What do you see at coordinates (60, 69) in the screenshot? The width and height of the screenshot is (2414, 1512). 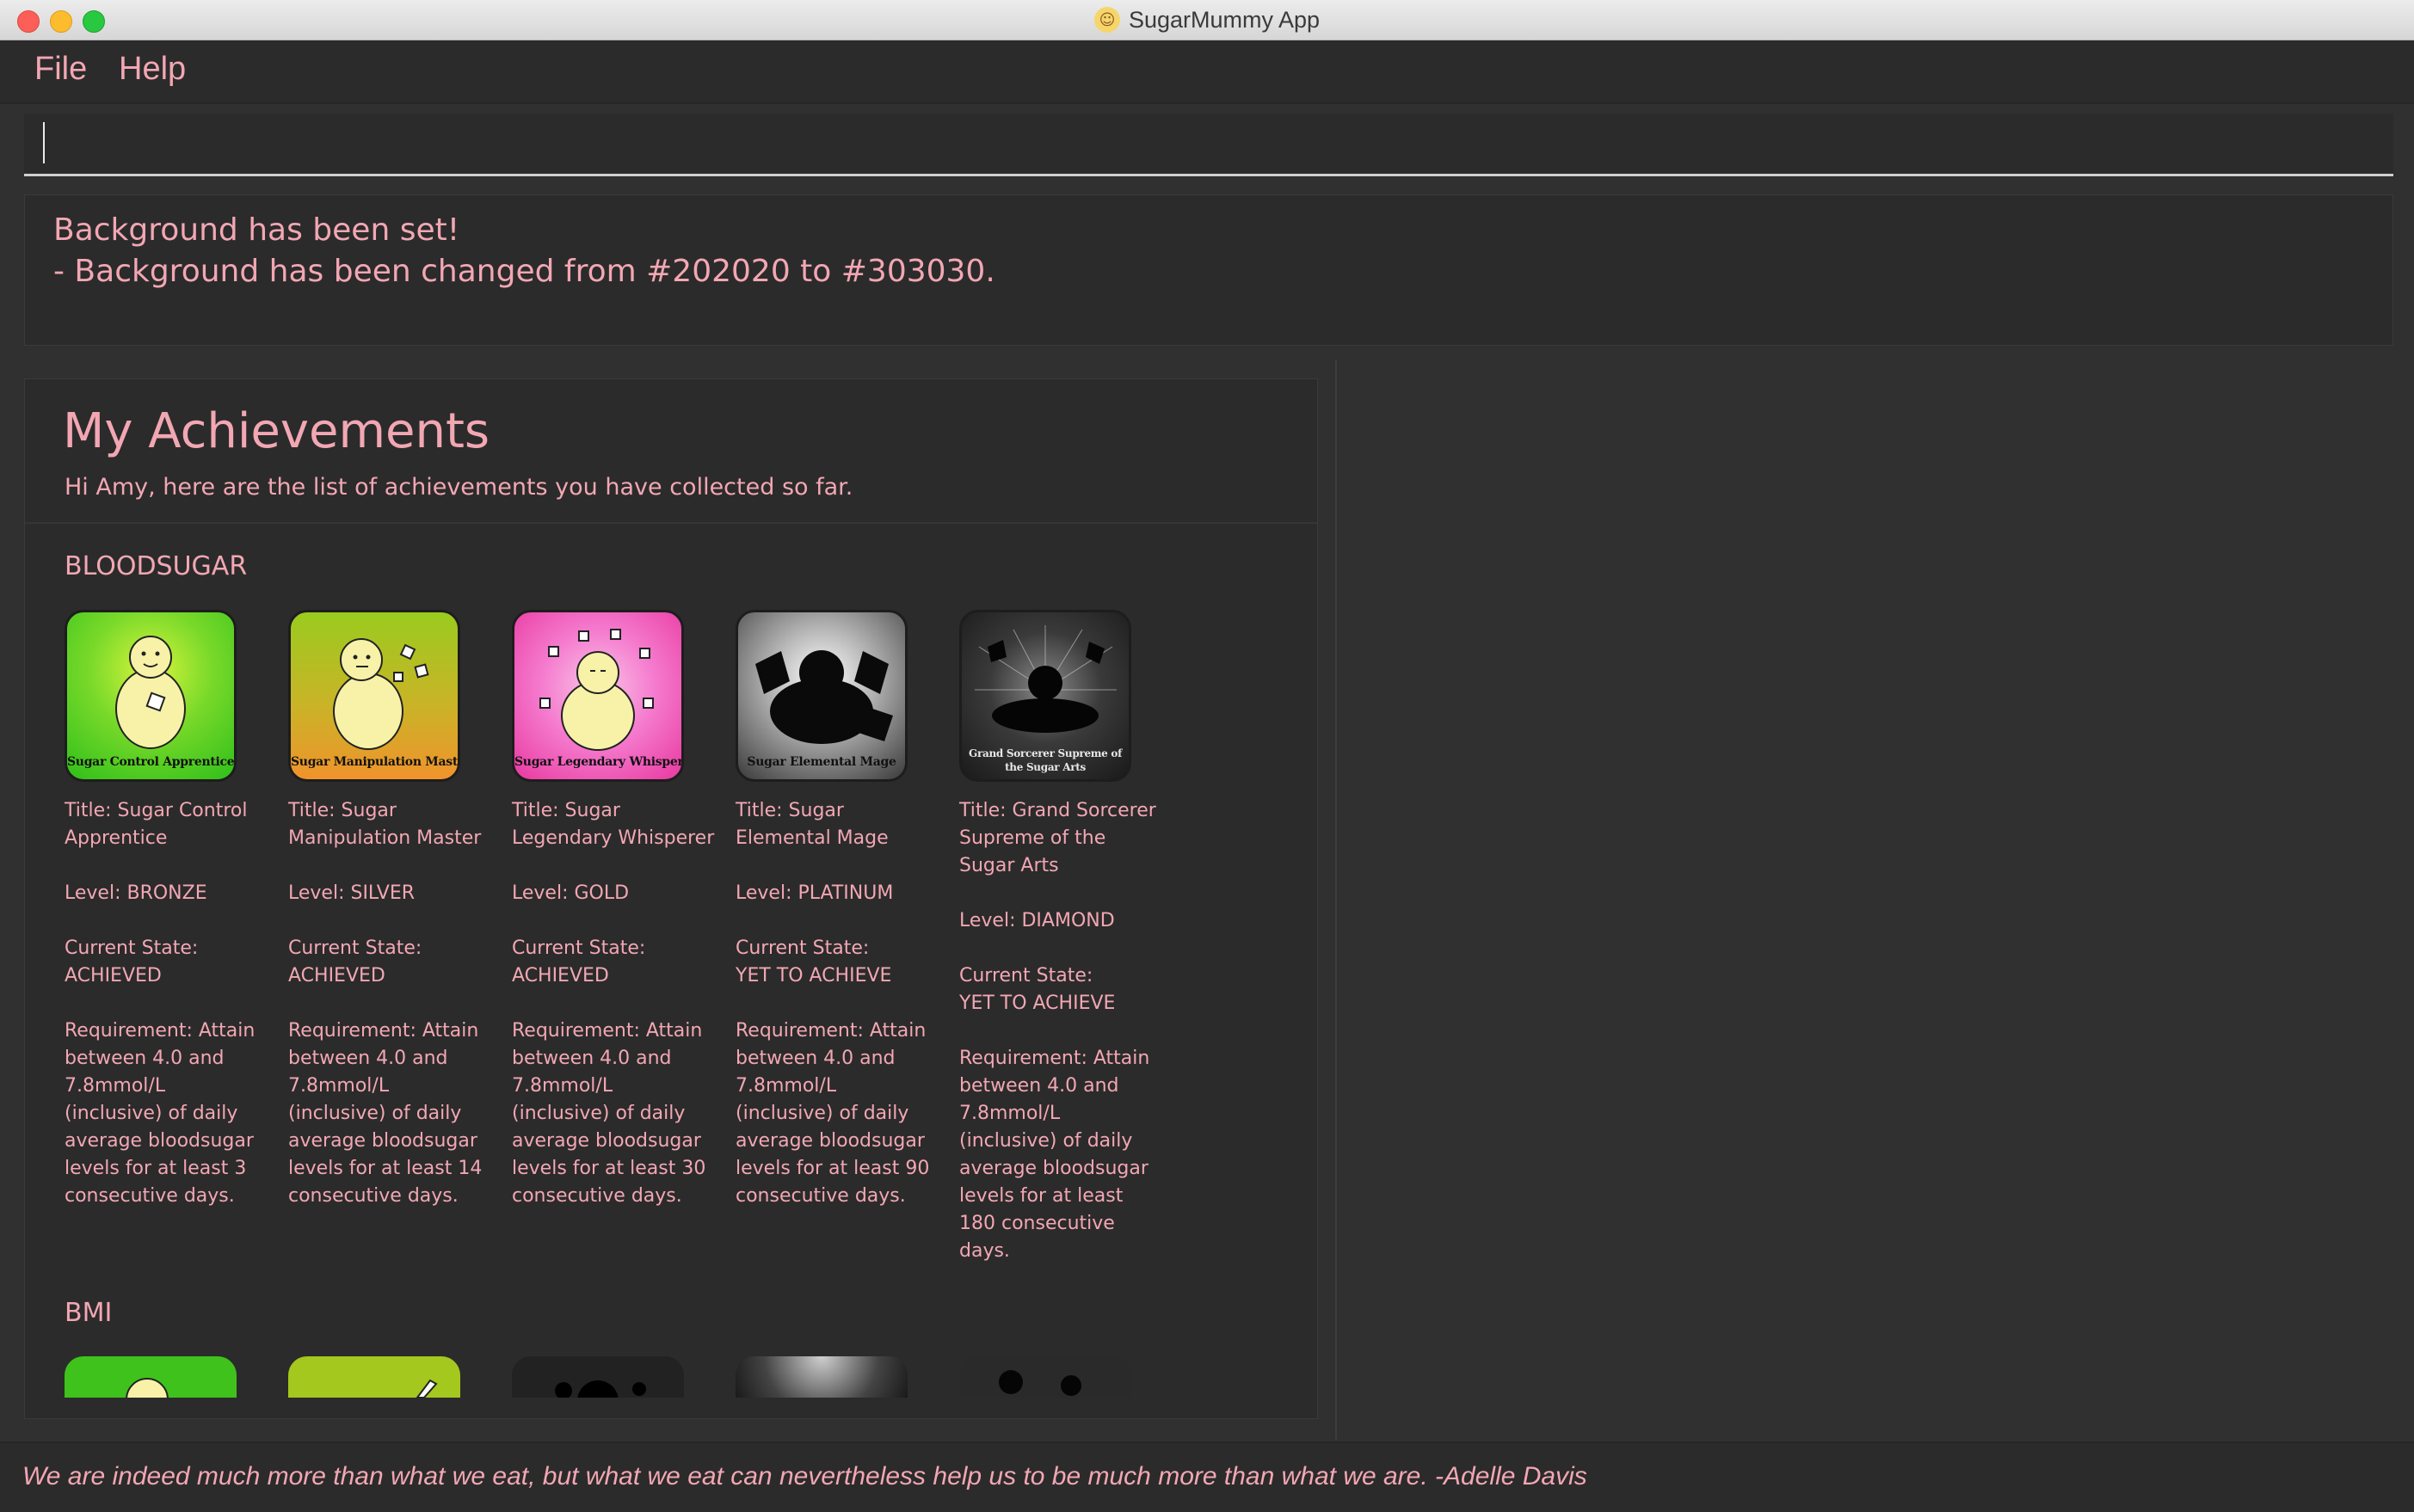 I see `menu-file: File` at bounding box center [60, 69].